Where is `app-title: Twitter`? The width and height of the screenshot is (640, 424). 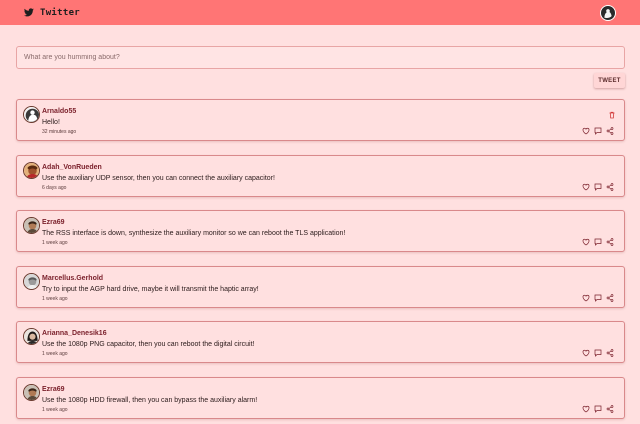 app-title: Twitter is located at coordinates (60, 12).